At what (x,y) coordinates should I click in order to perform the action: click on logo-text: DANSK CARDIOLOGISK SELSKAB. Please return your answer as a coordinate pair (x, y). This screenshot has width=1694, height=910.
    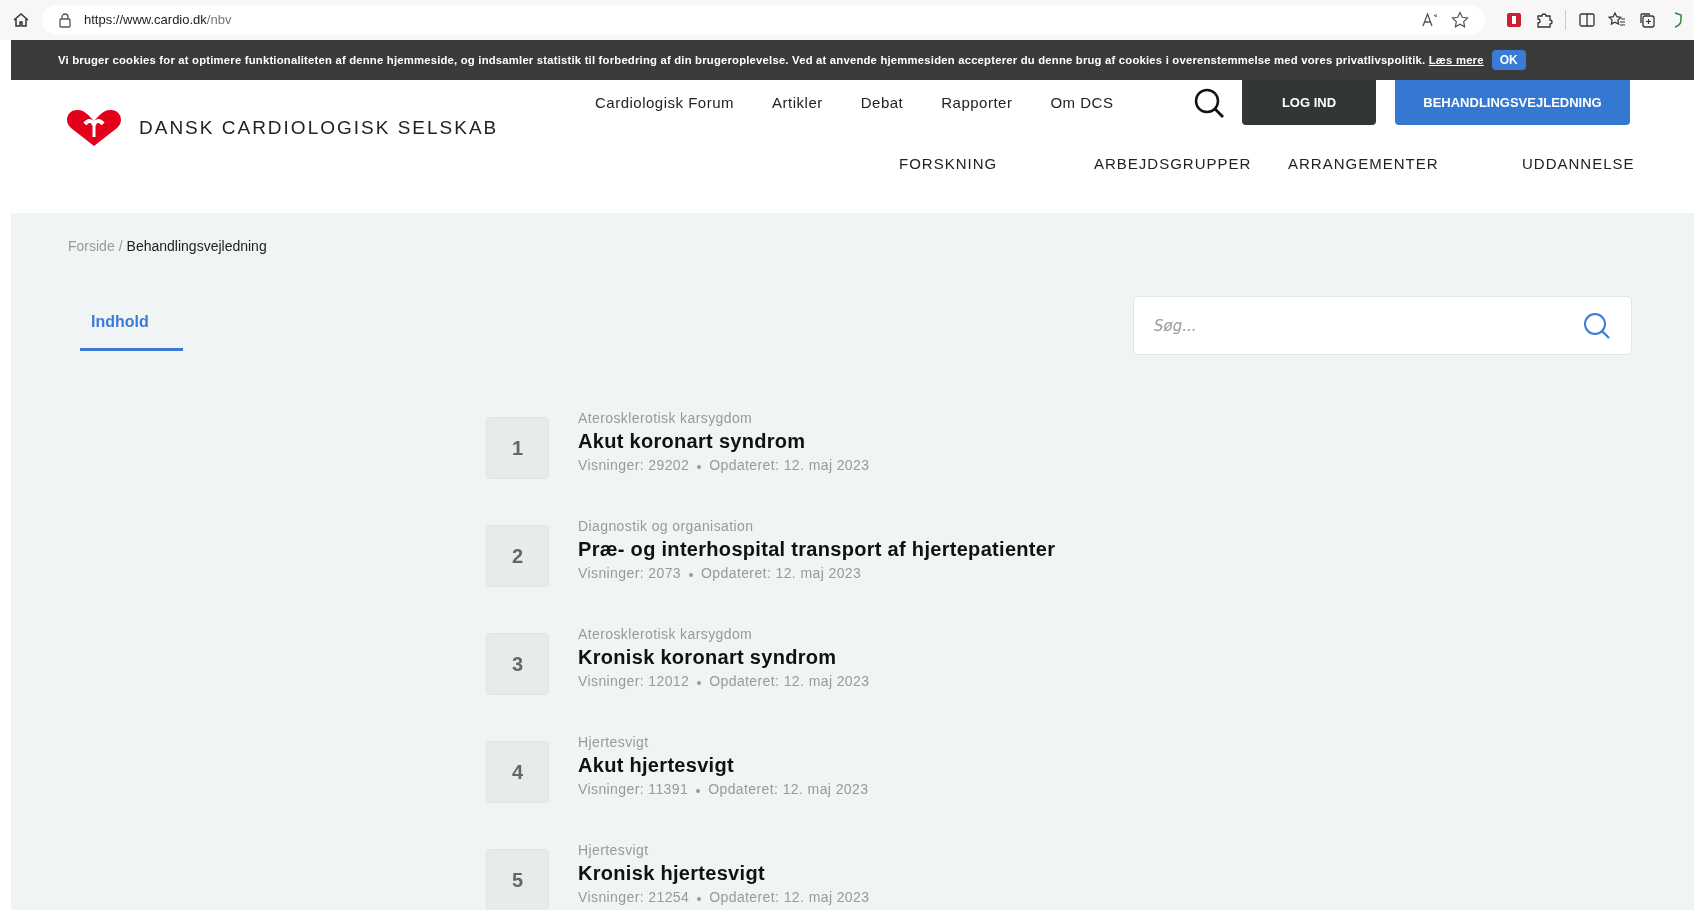
    Looking at the image, I should click on (319, 127).